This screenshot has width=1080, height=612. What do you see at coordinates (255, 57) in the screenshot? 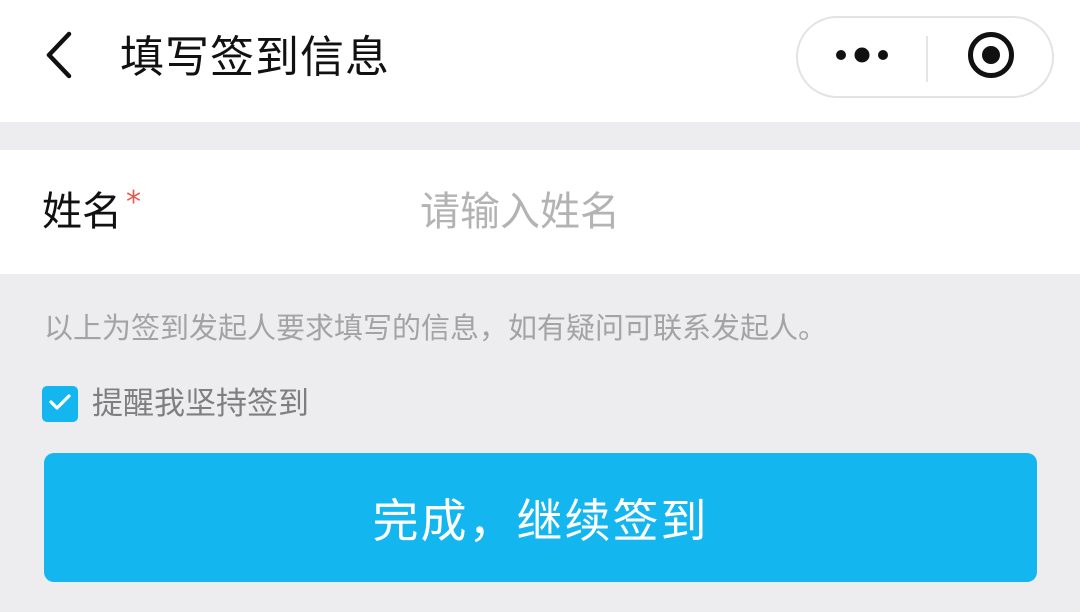
I see `page-title: 填写签到信息` at bounding box center [255, 57].